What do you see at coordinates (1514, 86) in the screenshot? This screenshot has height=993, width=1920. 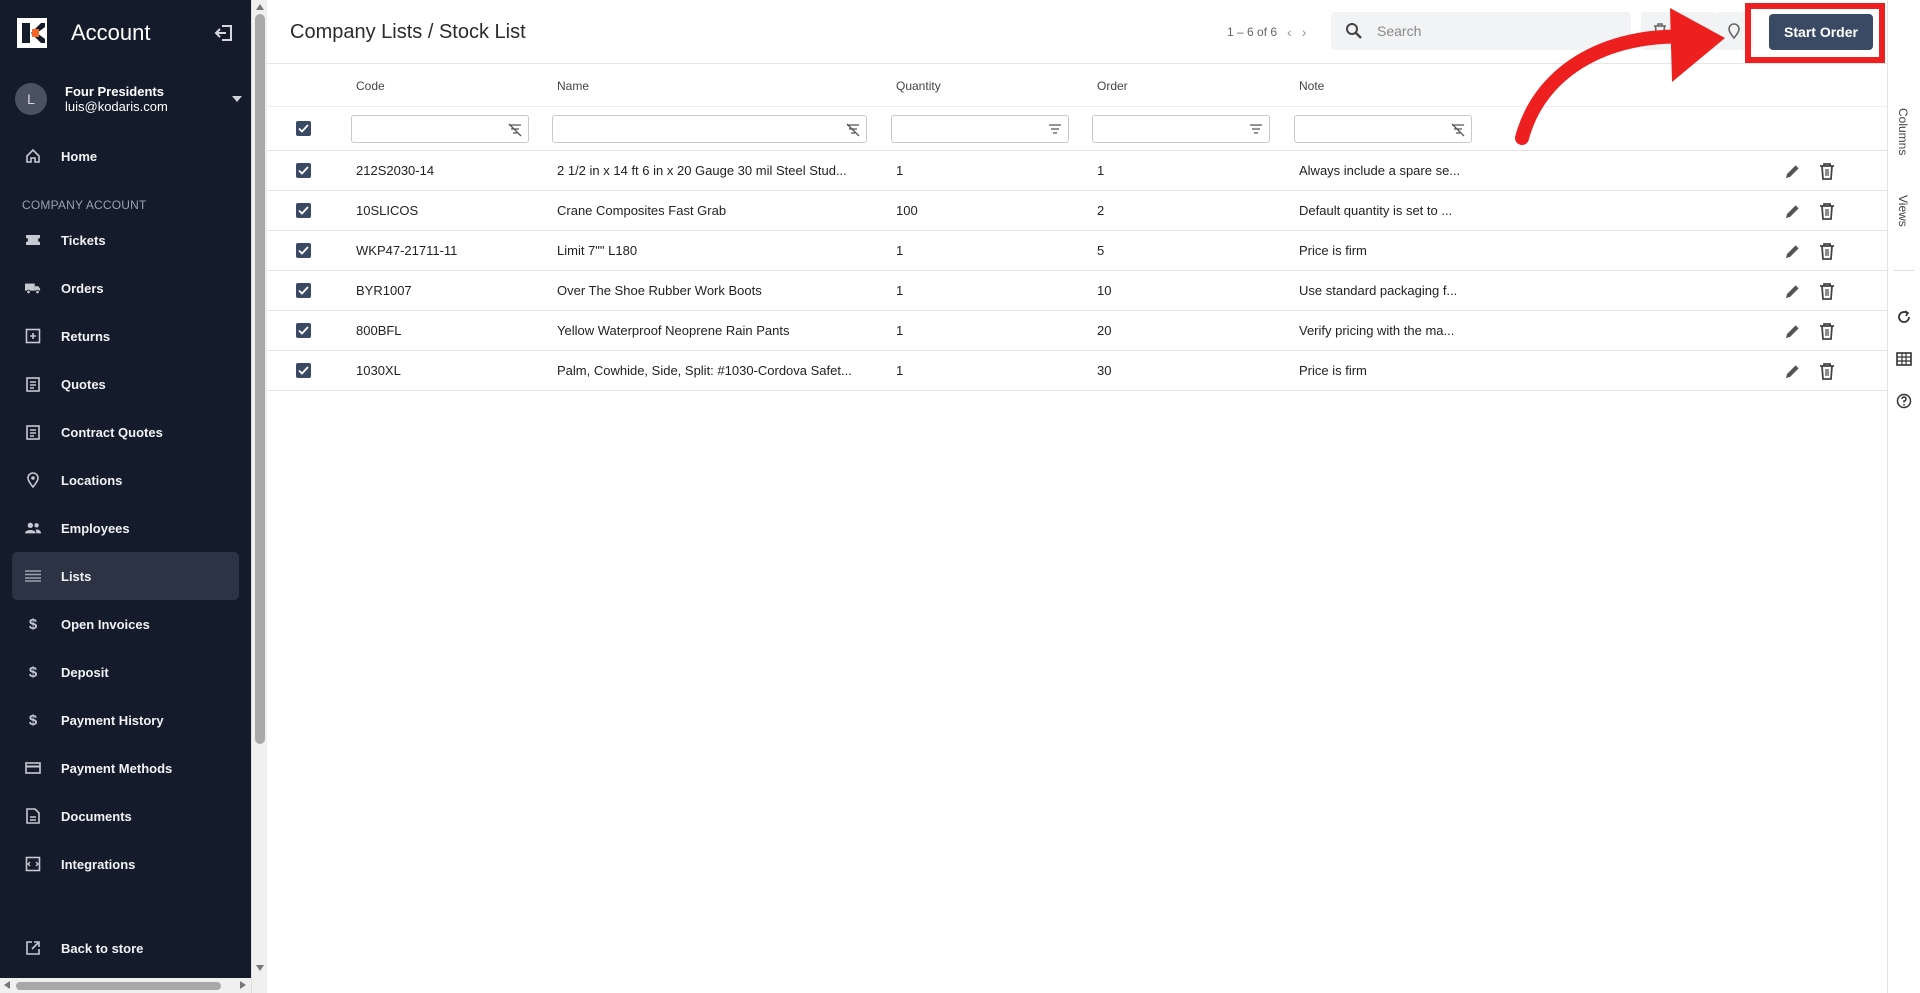 I see `column-header-note: Note` at bounding box center [1514, 86].